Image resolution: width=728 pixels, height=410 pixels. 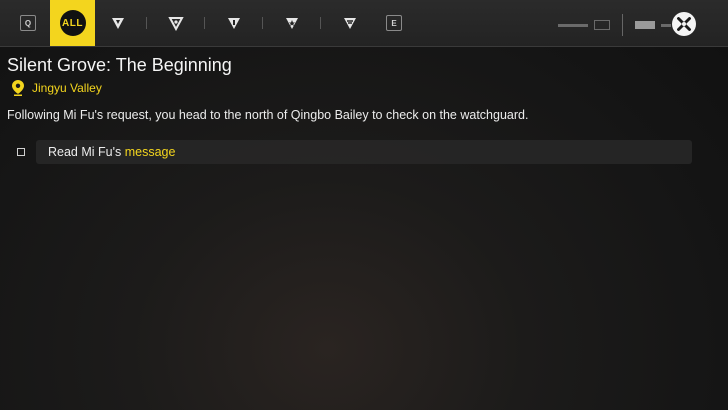 I want to click on tab-exploration, so click(x=233, y=23).